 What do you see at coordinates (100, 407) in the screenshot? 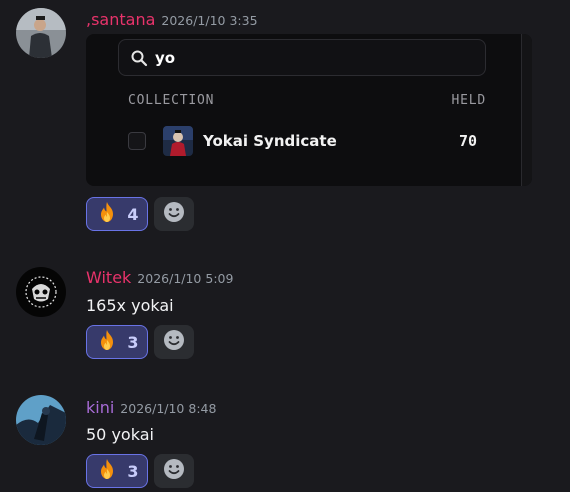
I see `username: kini` at bounding box center [100, 407].